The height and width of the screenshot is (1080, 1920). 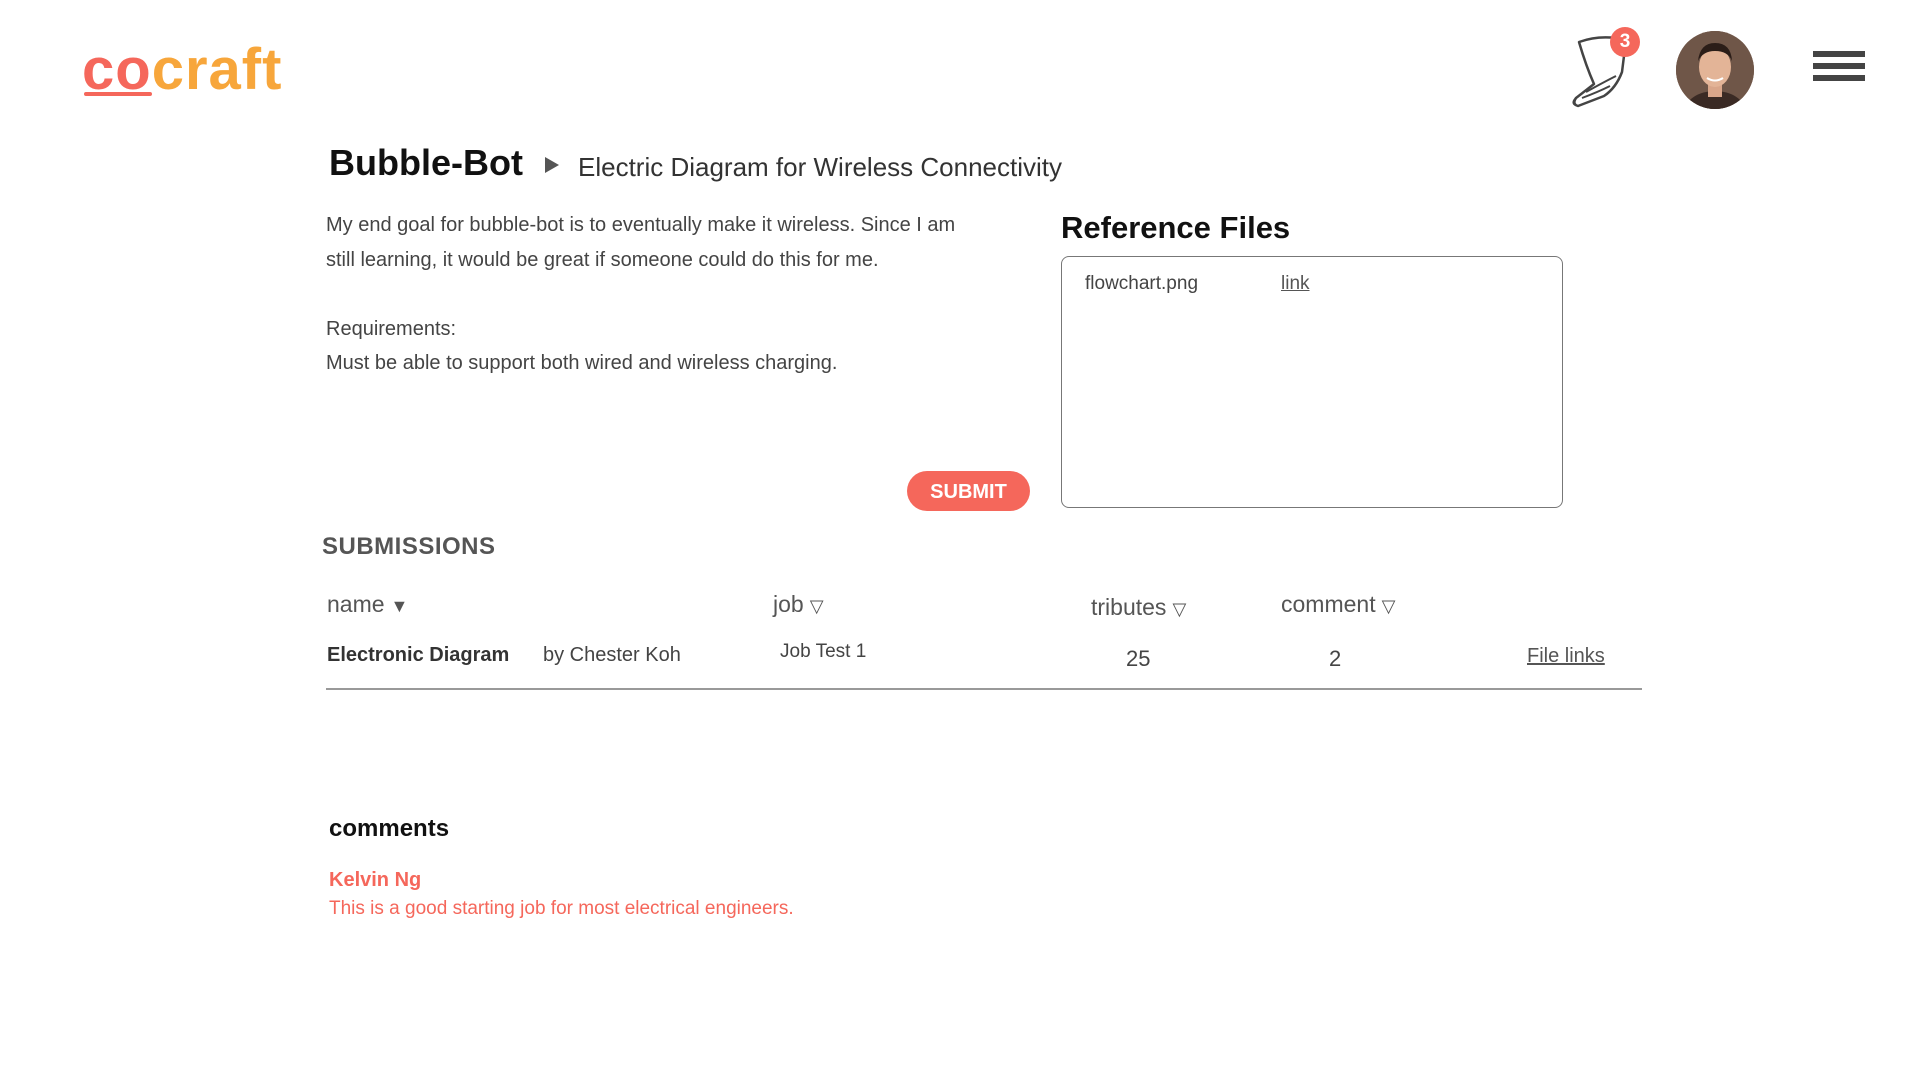 I want to click on submissions-title: SUBMISSIONS, so click(x=409, y=546).